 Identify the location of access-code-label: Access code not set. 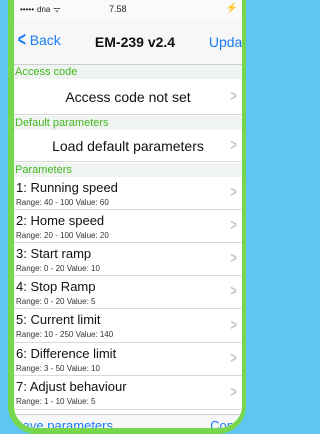
(128, 96).